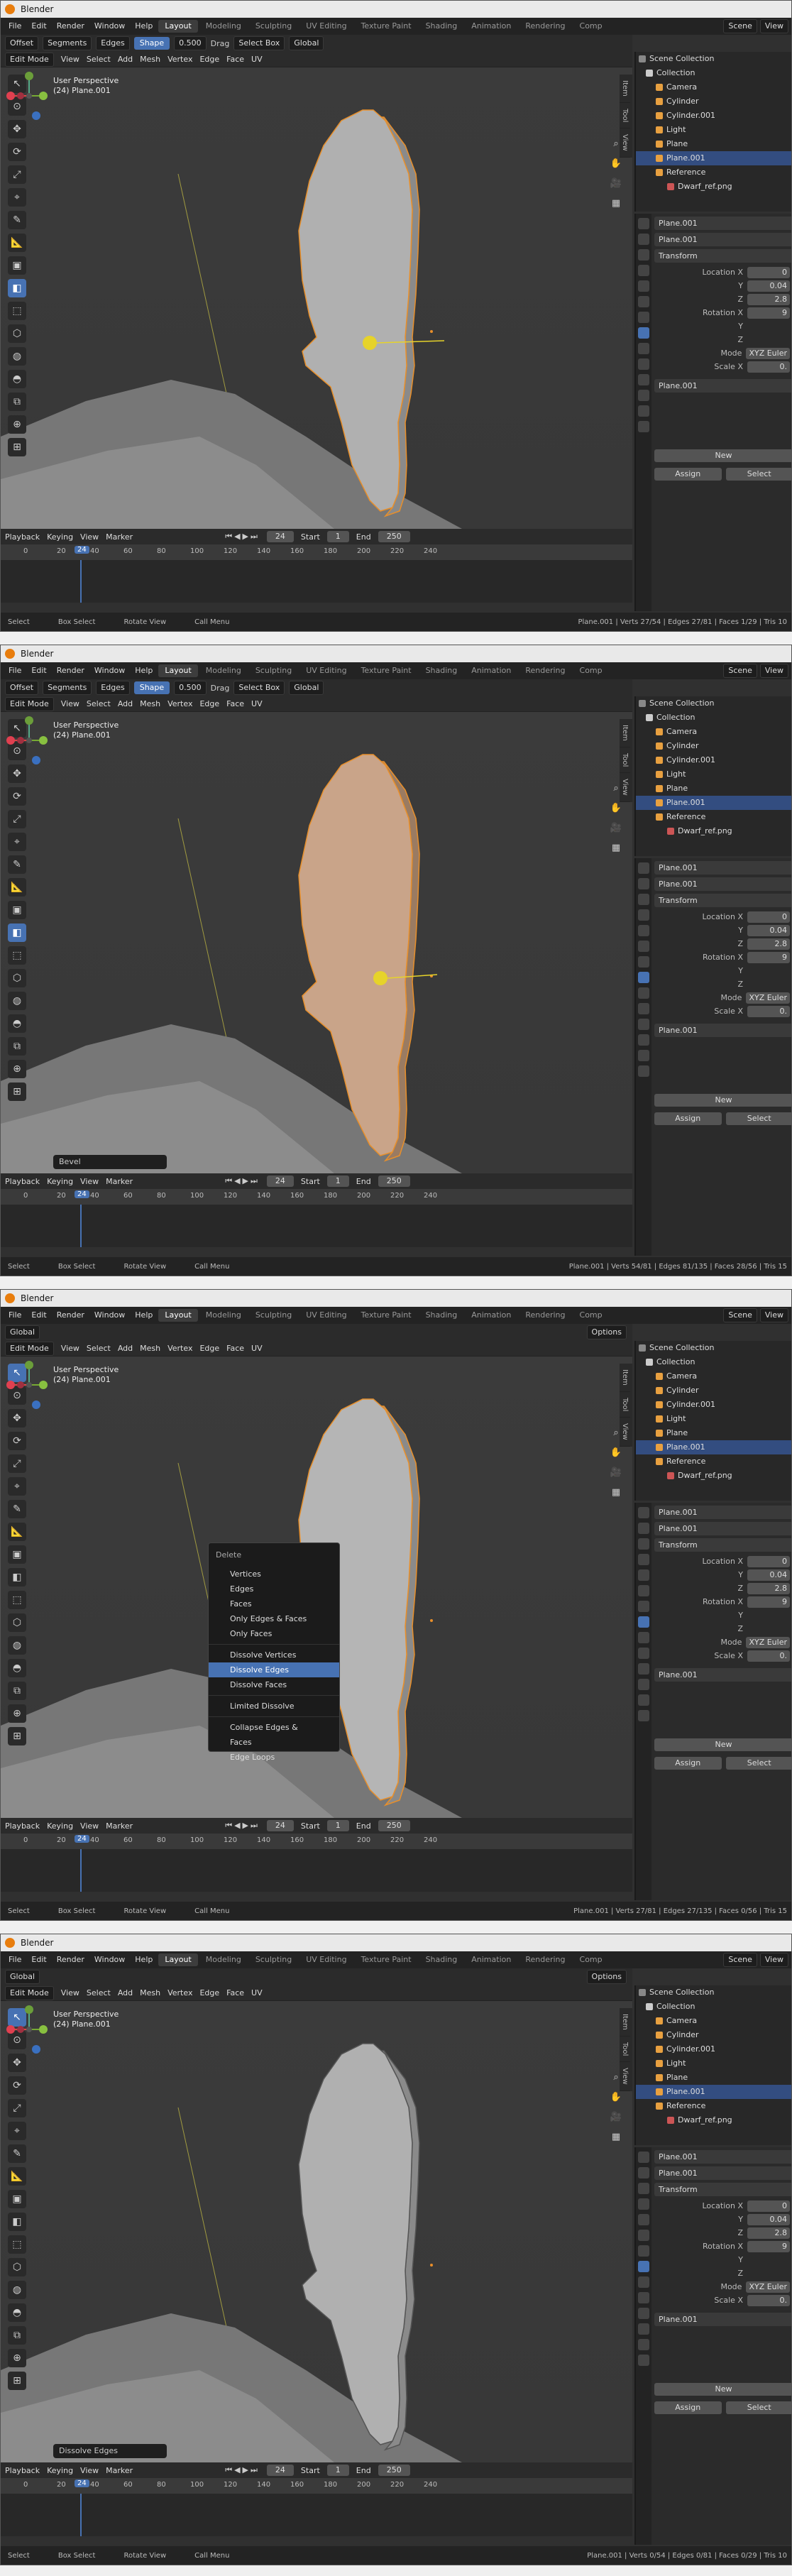 The image size is (792, 2576). What do you see at coordinates (68, 688) in the screenshot?
I see `bevel-amount-type-dropdown: Segments` at bounding box center [68, 688].